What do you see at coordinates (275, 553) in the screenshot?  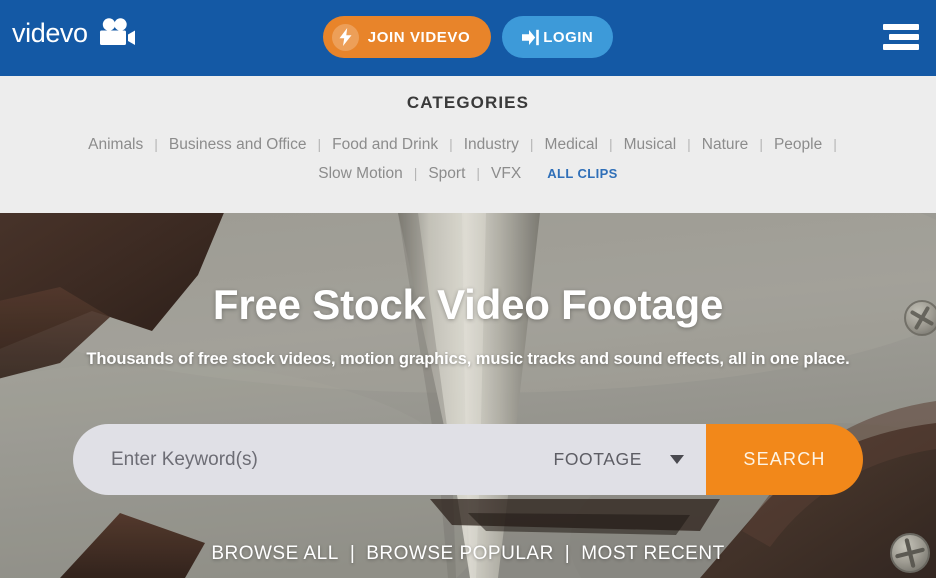 I see `browse-all-link: BROWSE ALL` at bounding box center [275, 553].